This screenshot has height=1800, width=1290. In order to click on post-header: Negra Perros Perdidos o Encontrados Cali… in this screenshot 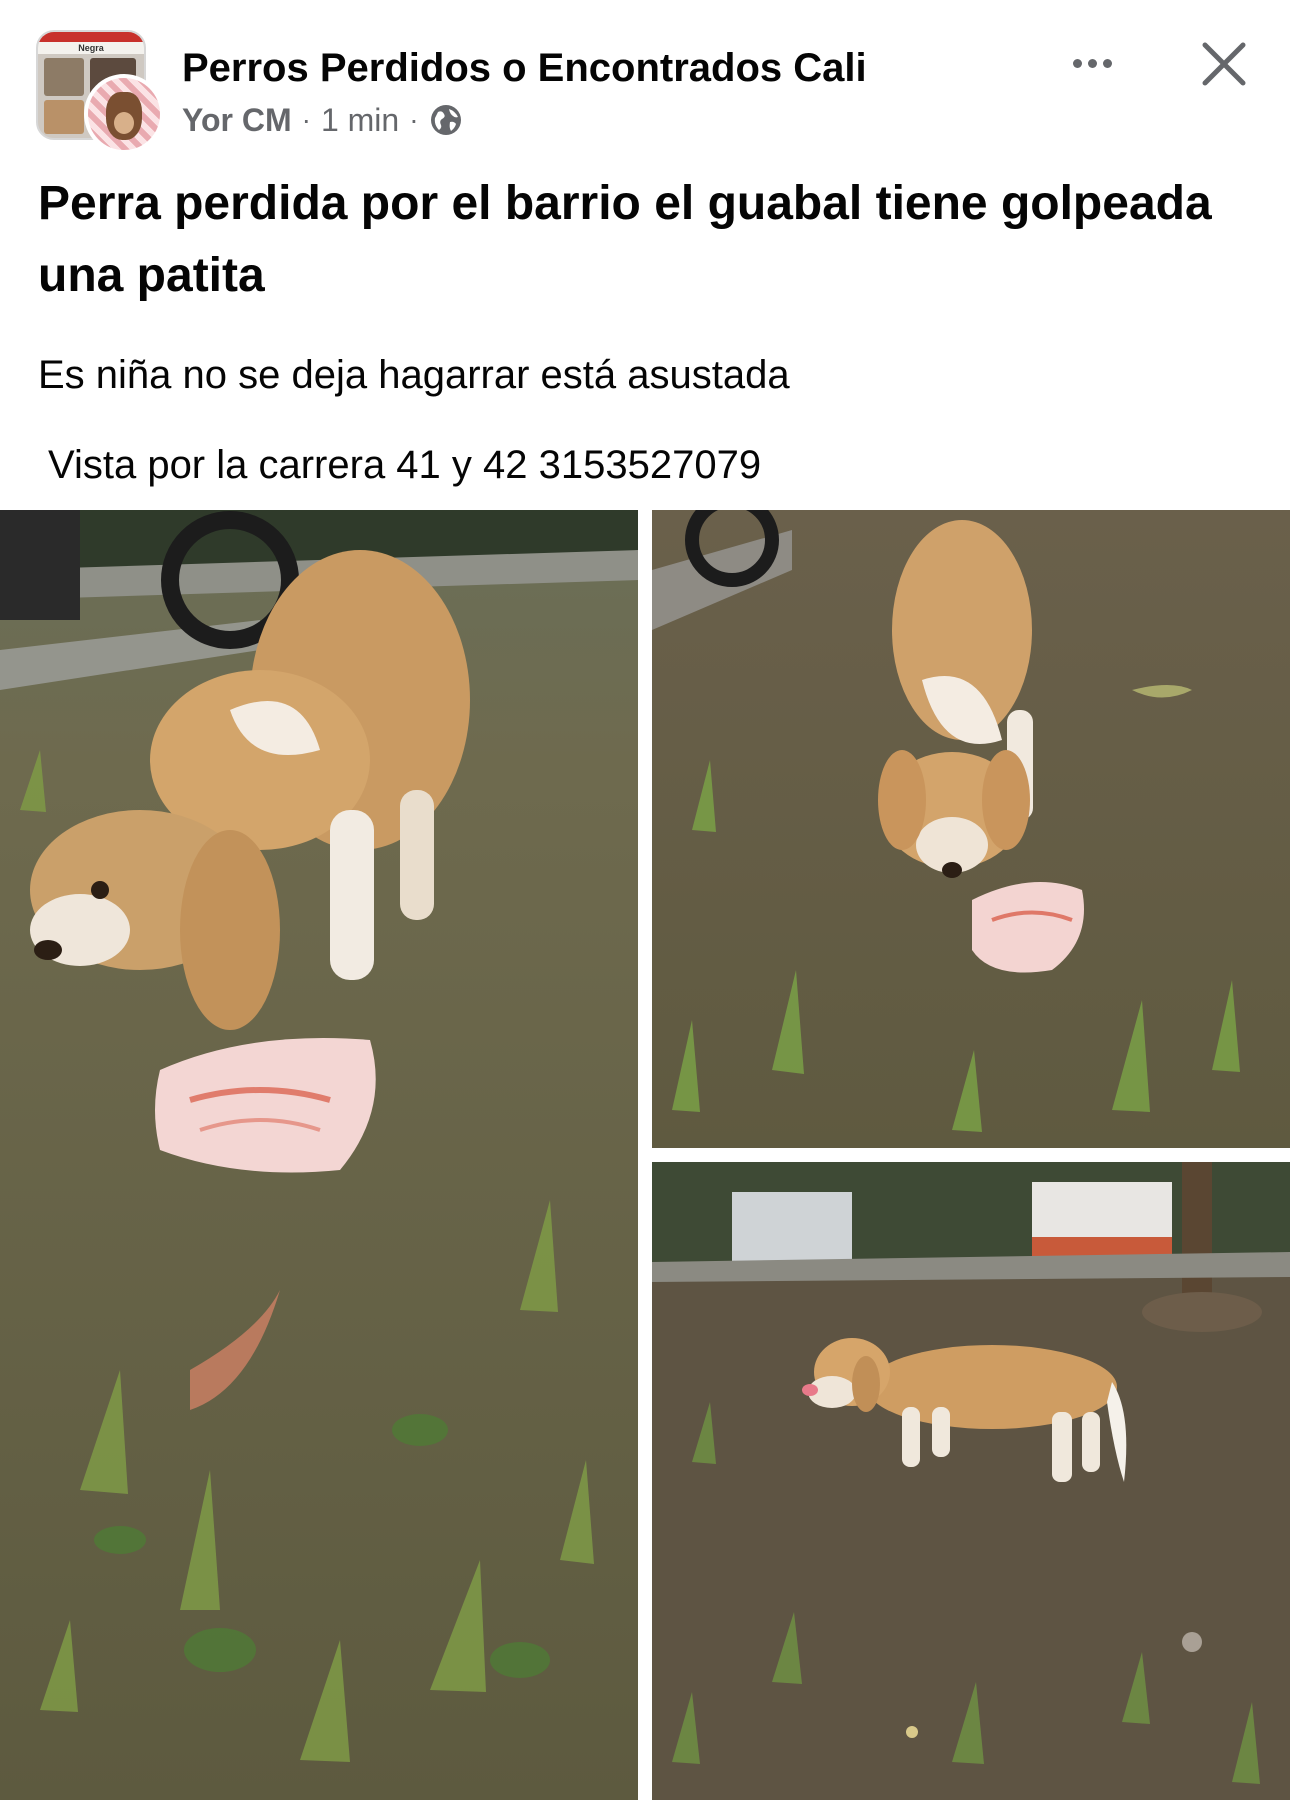, I will do `click(645, 77)`.